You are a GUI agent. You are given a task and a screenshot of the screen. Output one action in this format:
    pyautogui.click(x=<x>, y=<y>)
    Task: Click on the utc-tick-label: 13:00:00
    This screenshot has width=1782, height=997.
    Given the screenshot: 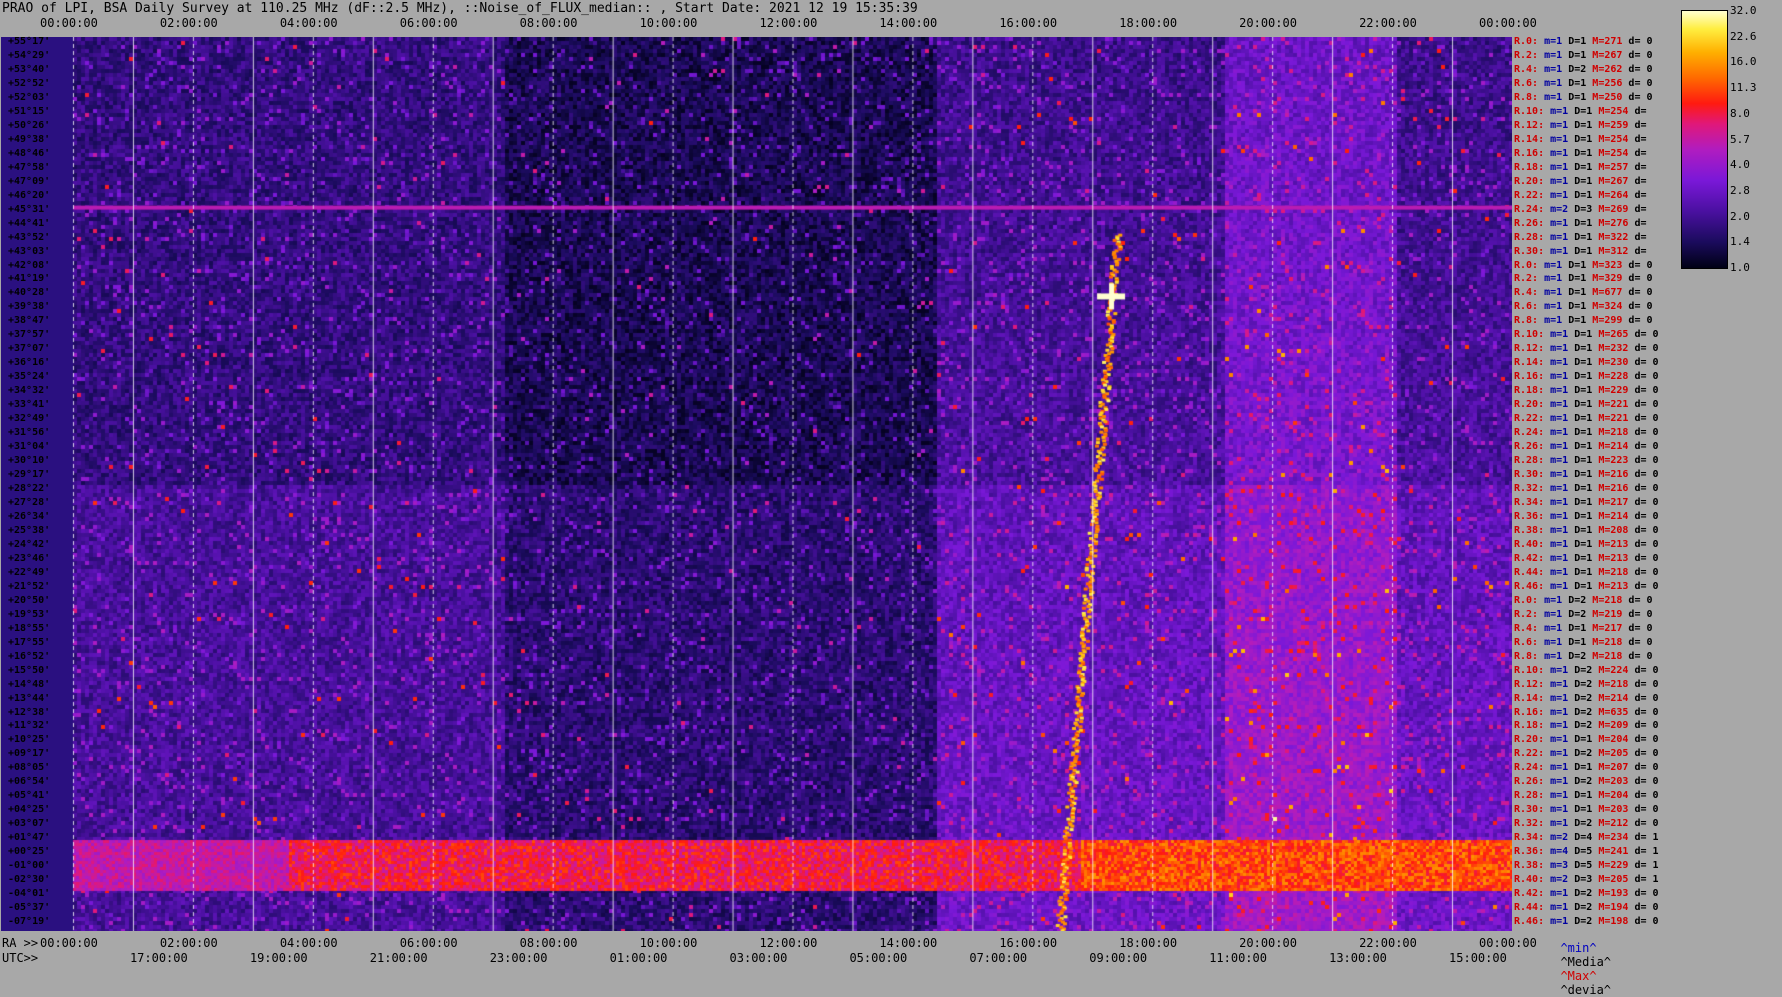 What is the action you would take?
    pyautogui.click(x=1358, y=958)
    